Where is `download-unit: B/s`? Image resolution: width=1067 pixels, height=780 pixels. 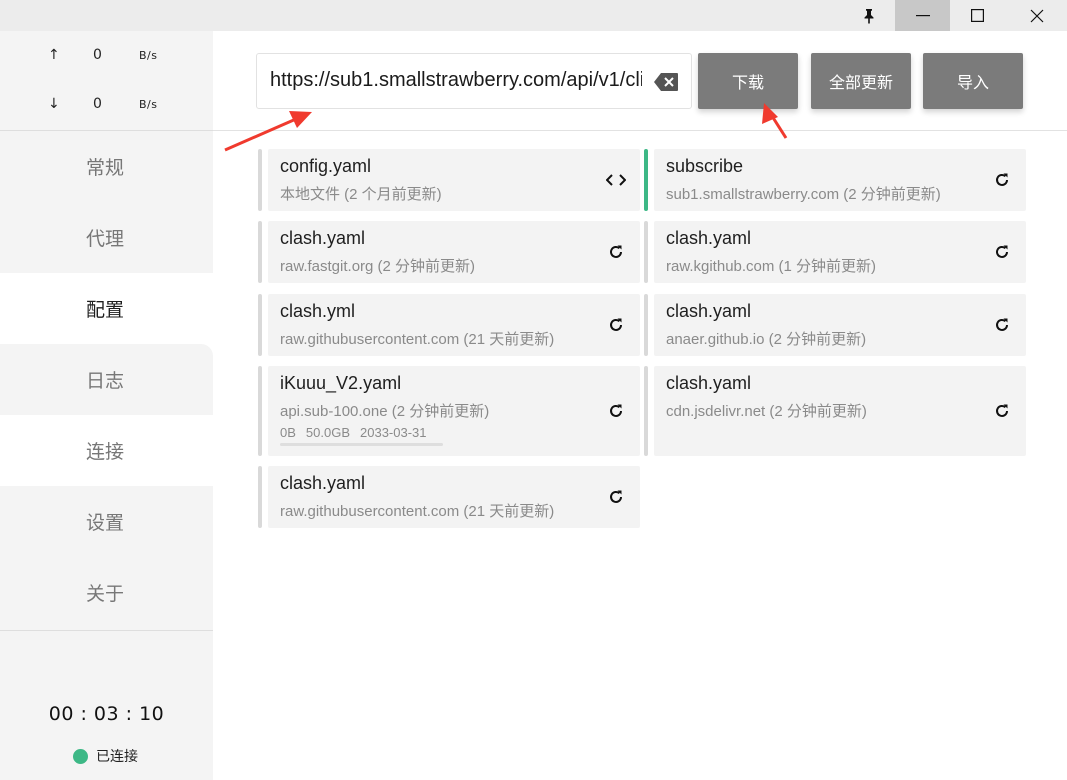 download-unit: B/s is located at coordinates (148, 104).